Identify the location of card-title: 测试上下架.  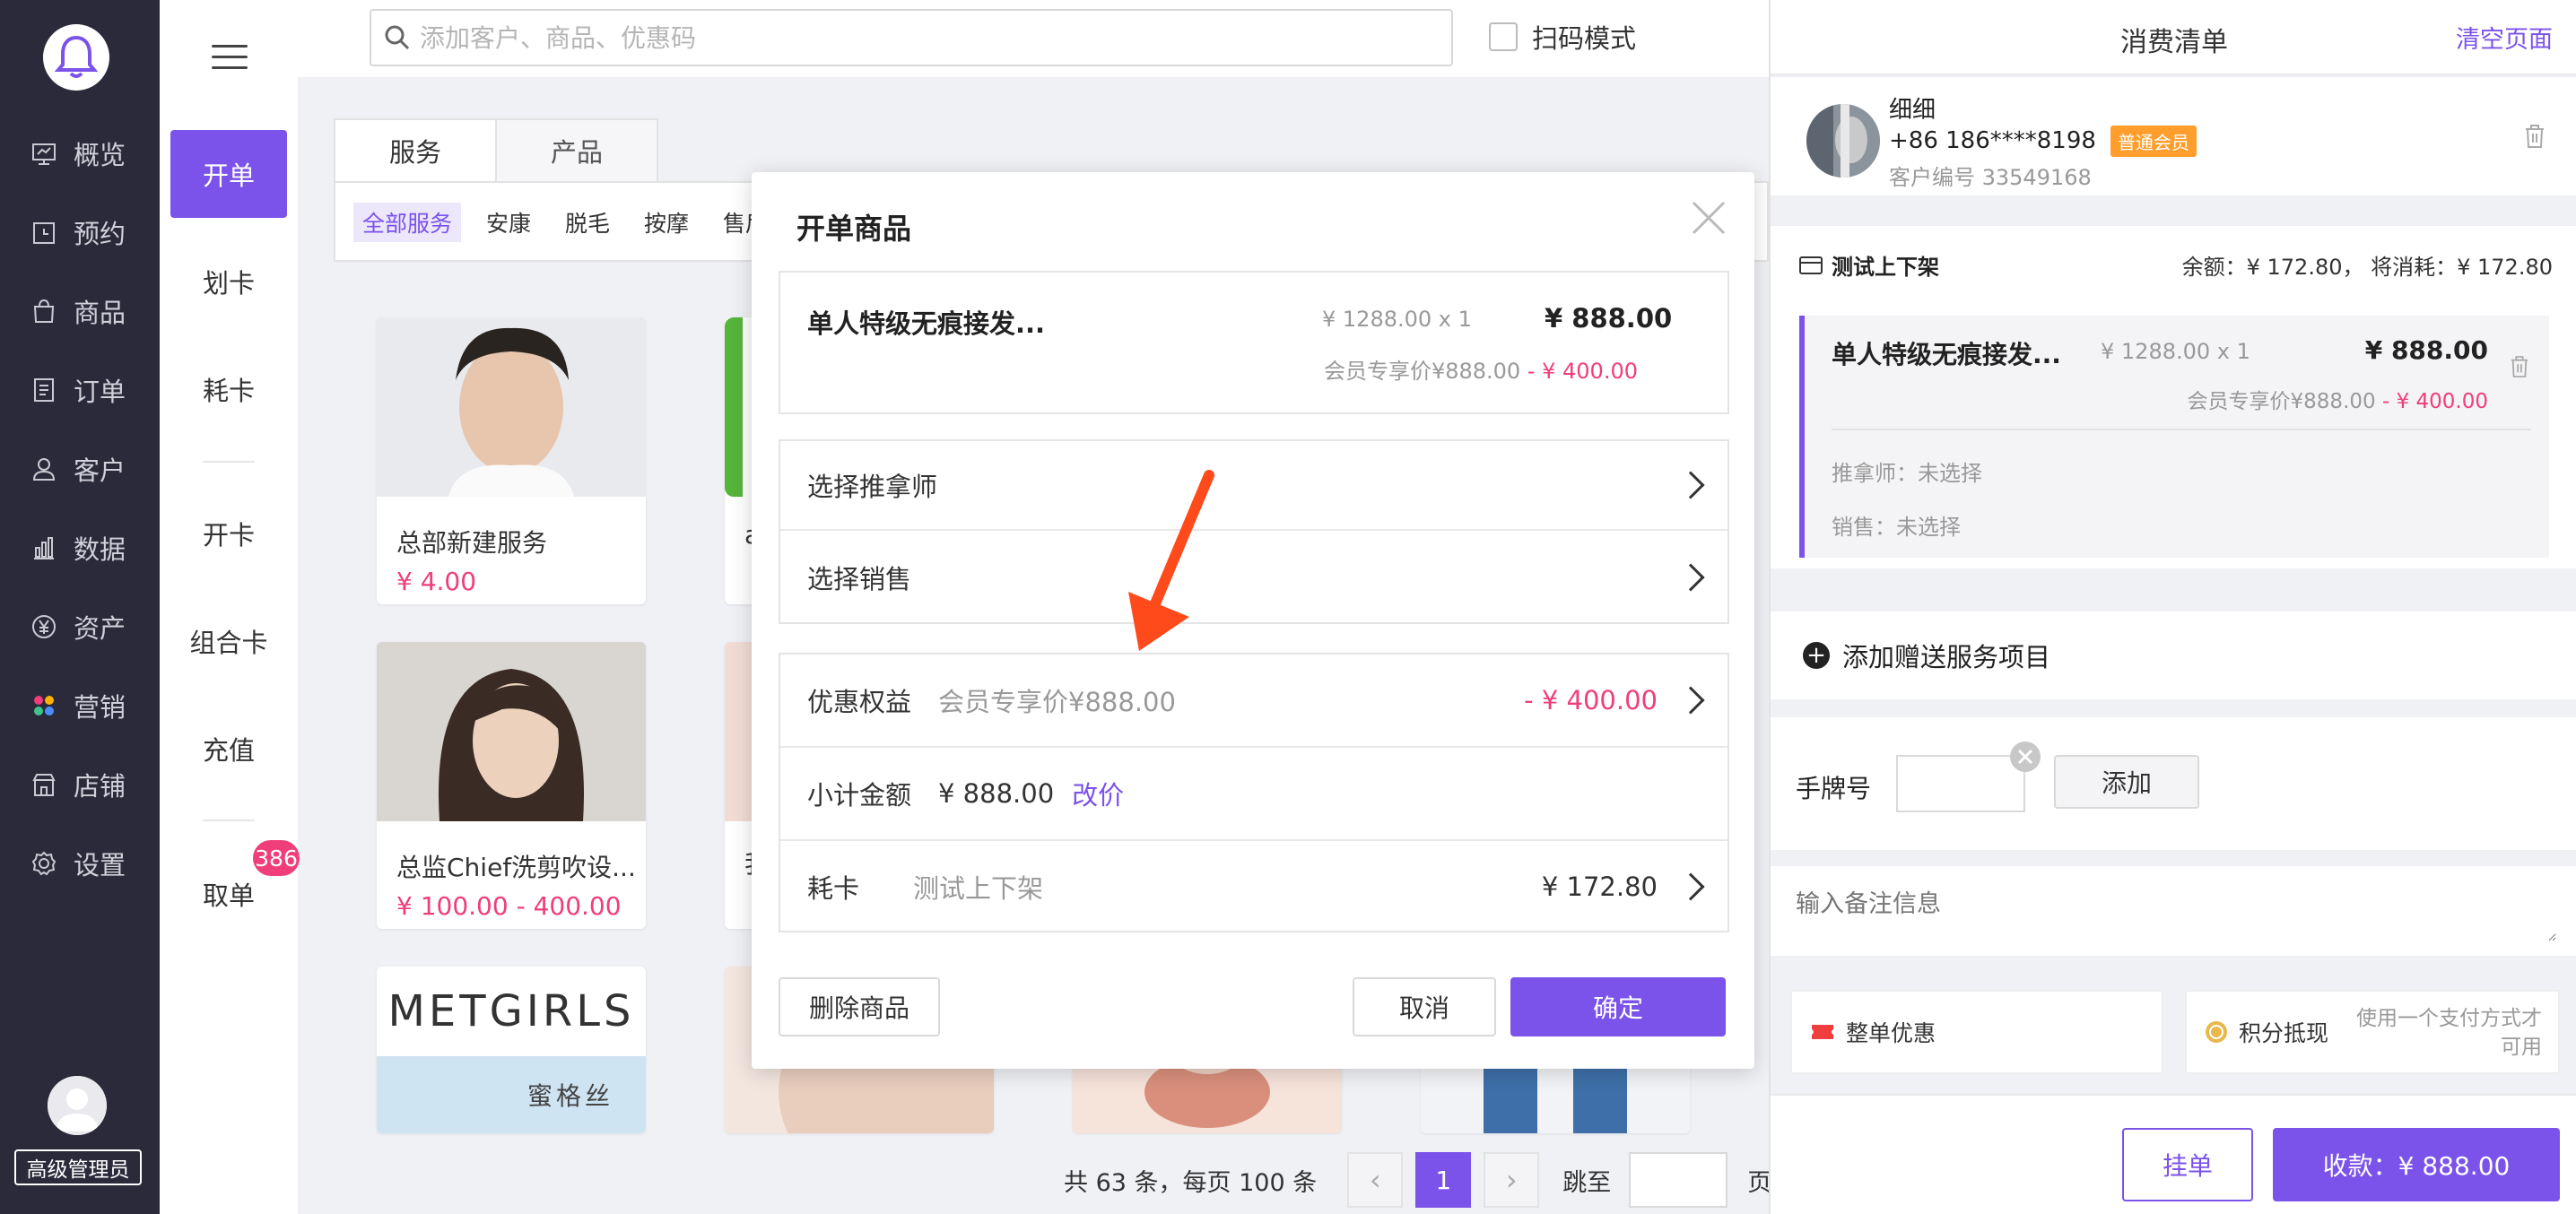
(1869, 265).